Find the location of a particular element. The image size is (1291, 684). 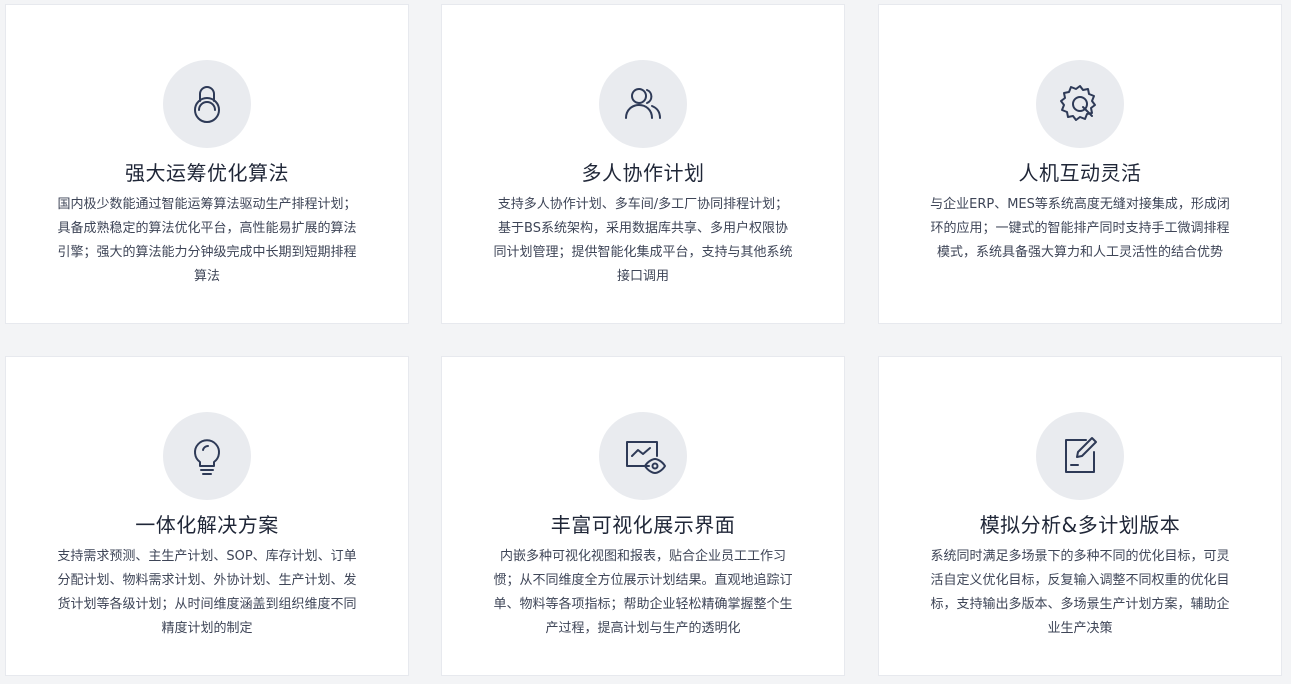

gear-icon is located at coordinates (1080, 104).